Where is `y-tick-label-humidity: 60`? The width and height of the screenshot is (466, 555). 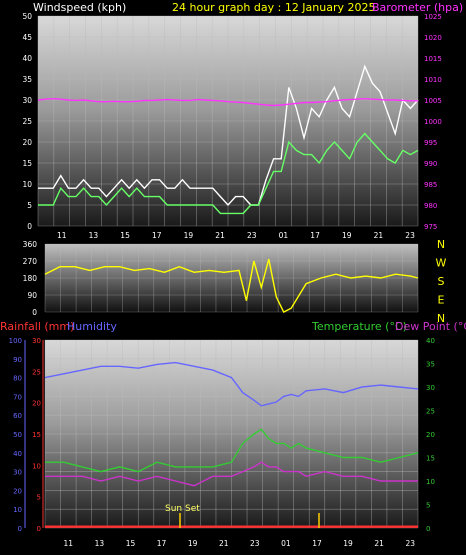
y-tick-label-humidity: 60 is located at coordinates (17, 416).